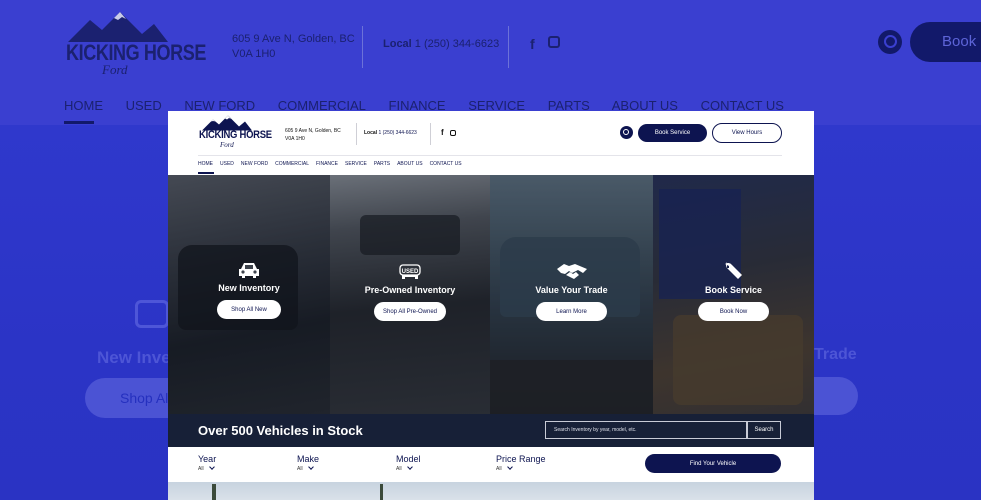 The image size is (981, 500). Describe the element at coordinates (207, 459) in the screenshot. I see `filter-label: Year` at that location.